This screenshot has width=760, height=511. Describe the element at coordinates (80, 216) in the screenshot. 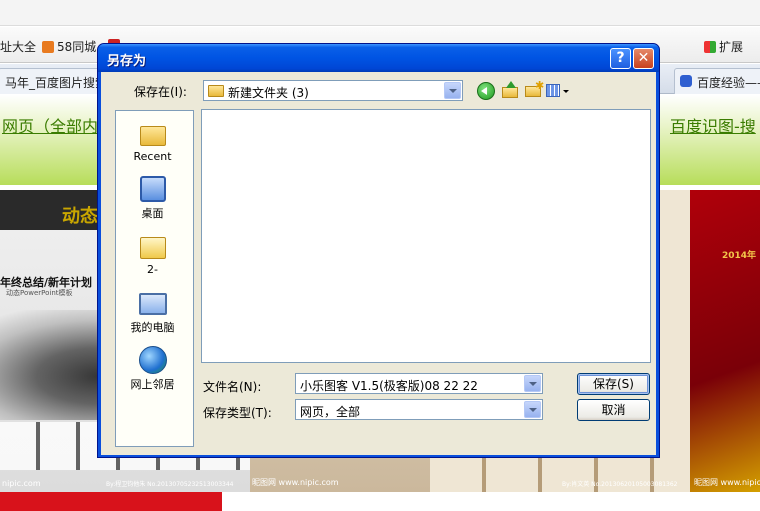

I see `thumbnail-title: 动态` at that location.